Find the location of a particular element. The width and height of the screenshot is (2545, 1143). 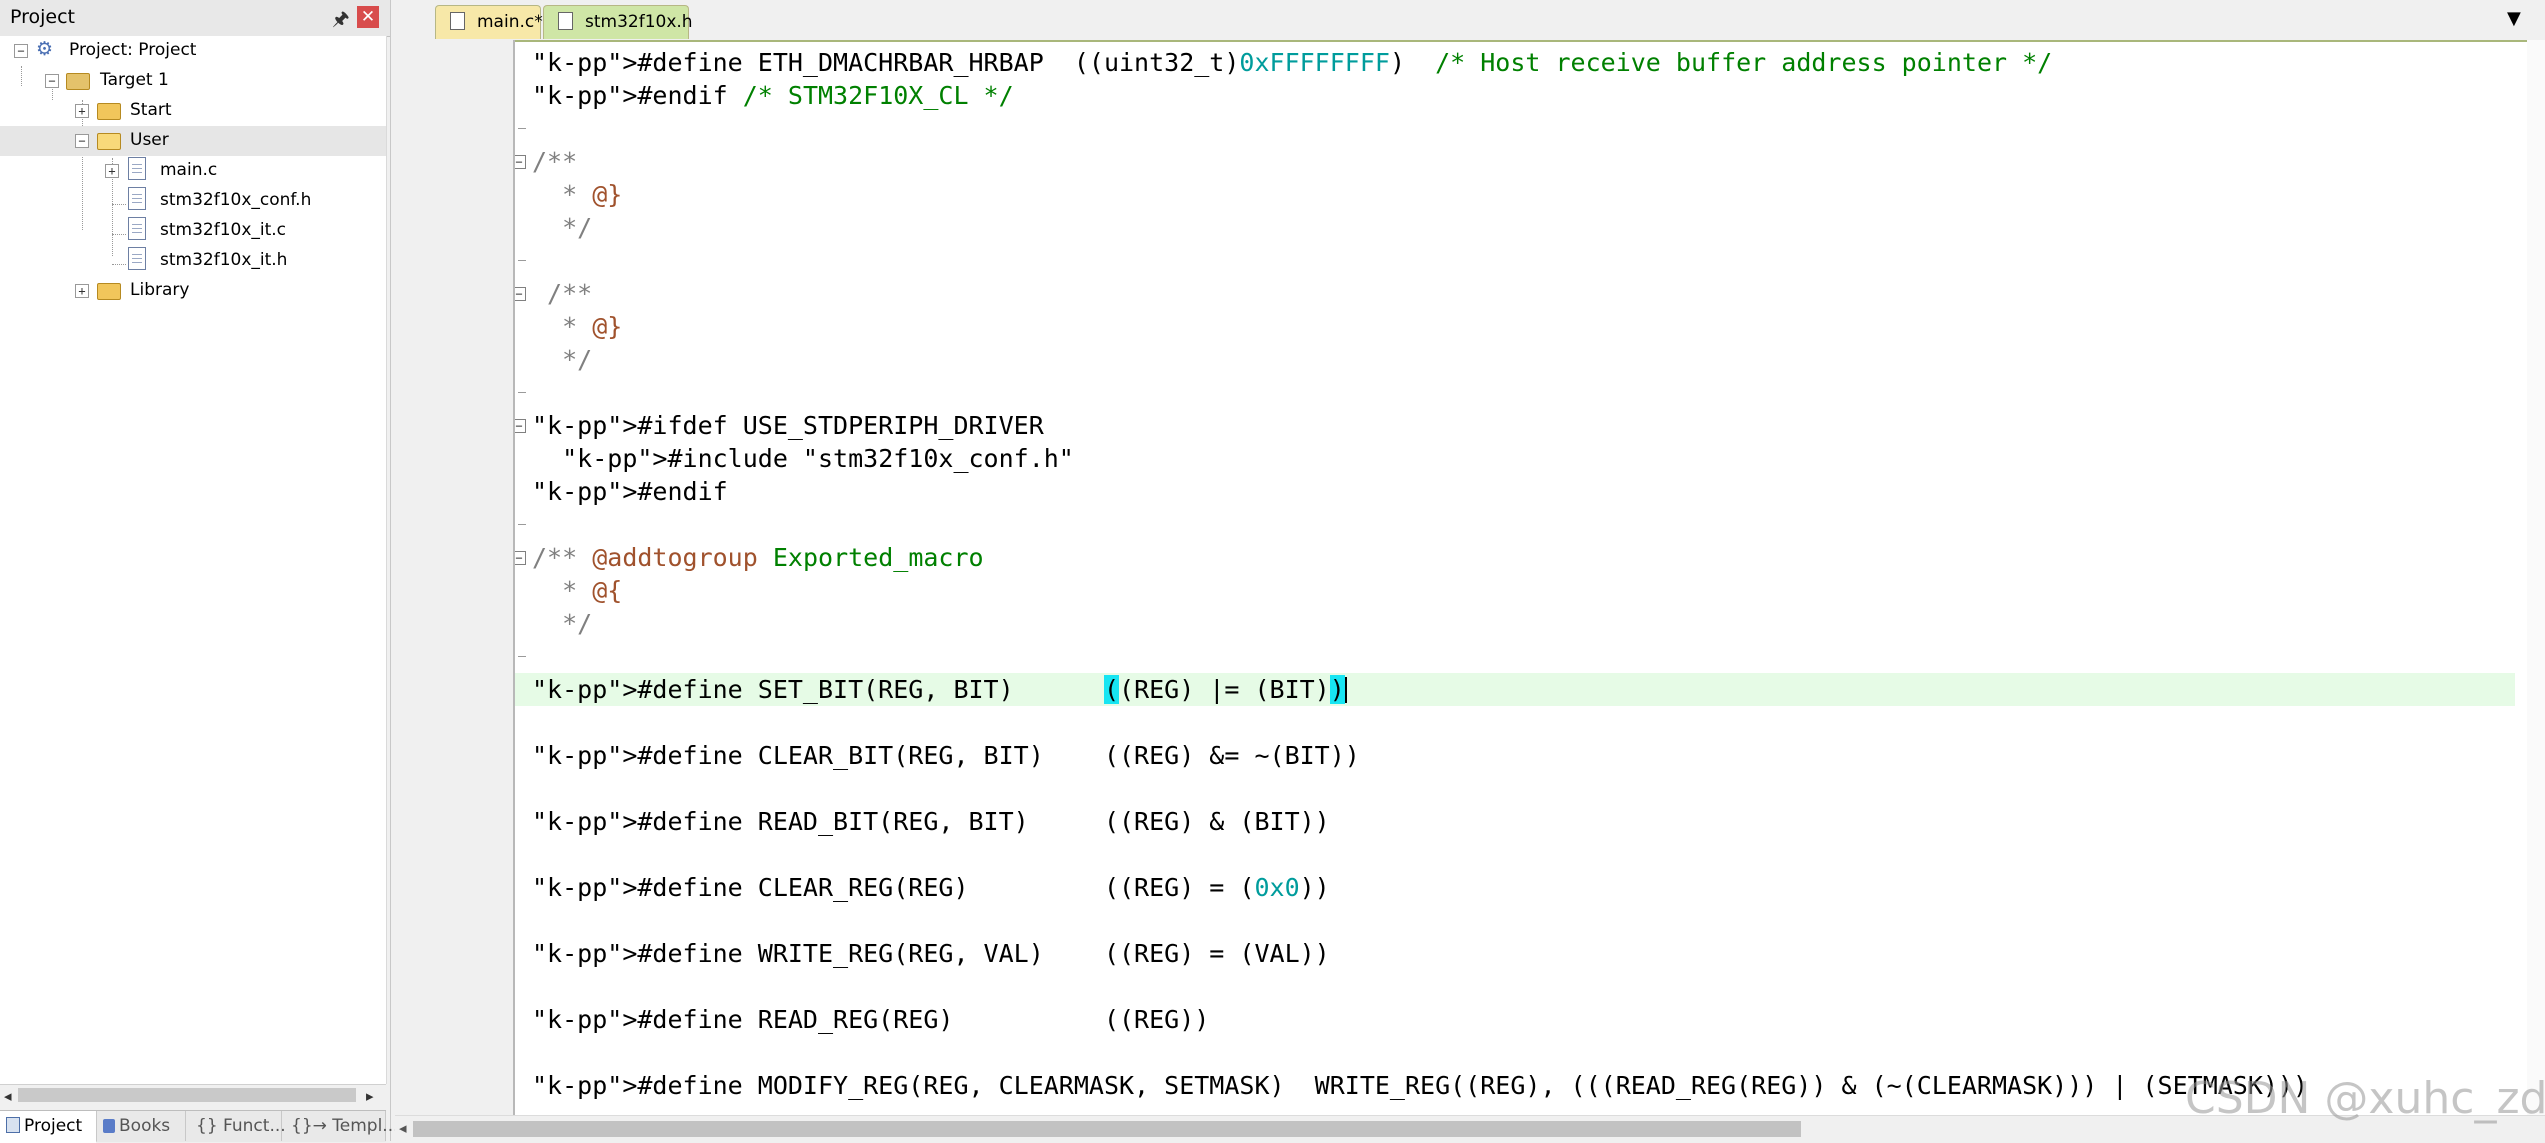

code-line: 8303 is located at coordinates (1515, 656).